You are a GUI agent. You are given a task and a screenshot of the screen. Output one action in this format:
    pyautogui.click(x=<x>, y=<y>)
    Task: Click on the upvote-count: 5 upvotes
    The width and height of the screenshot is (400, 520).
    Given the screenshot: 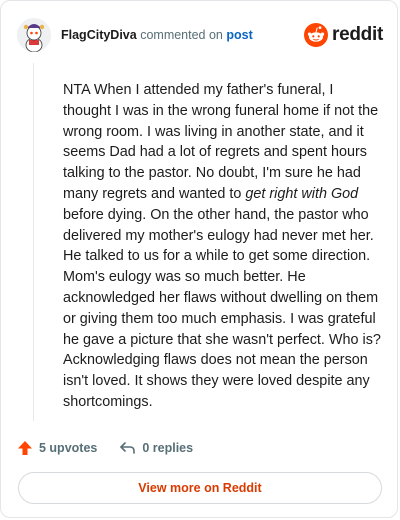 What is the action you would take?
    pyautogui.click(x=68, y=448)
    